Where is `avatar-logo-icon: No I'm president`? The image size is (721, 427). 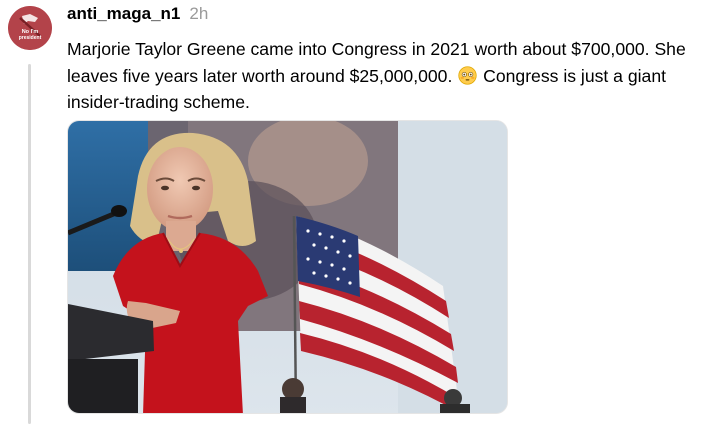 avatar-logo-icon: No I'm president is located at coordinates (30, 28).